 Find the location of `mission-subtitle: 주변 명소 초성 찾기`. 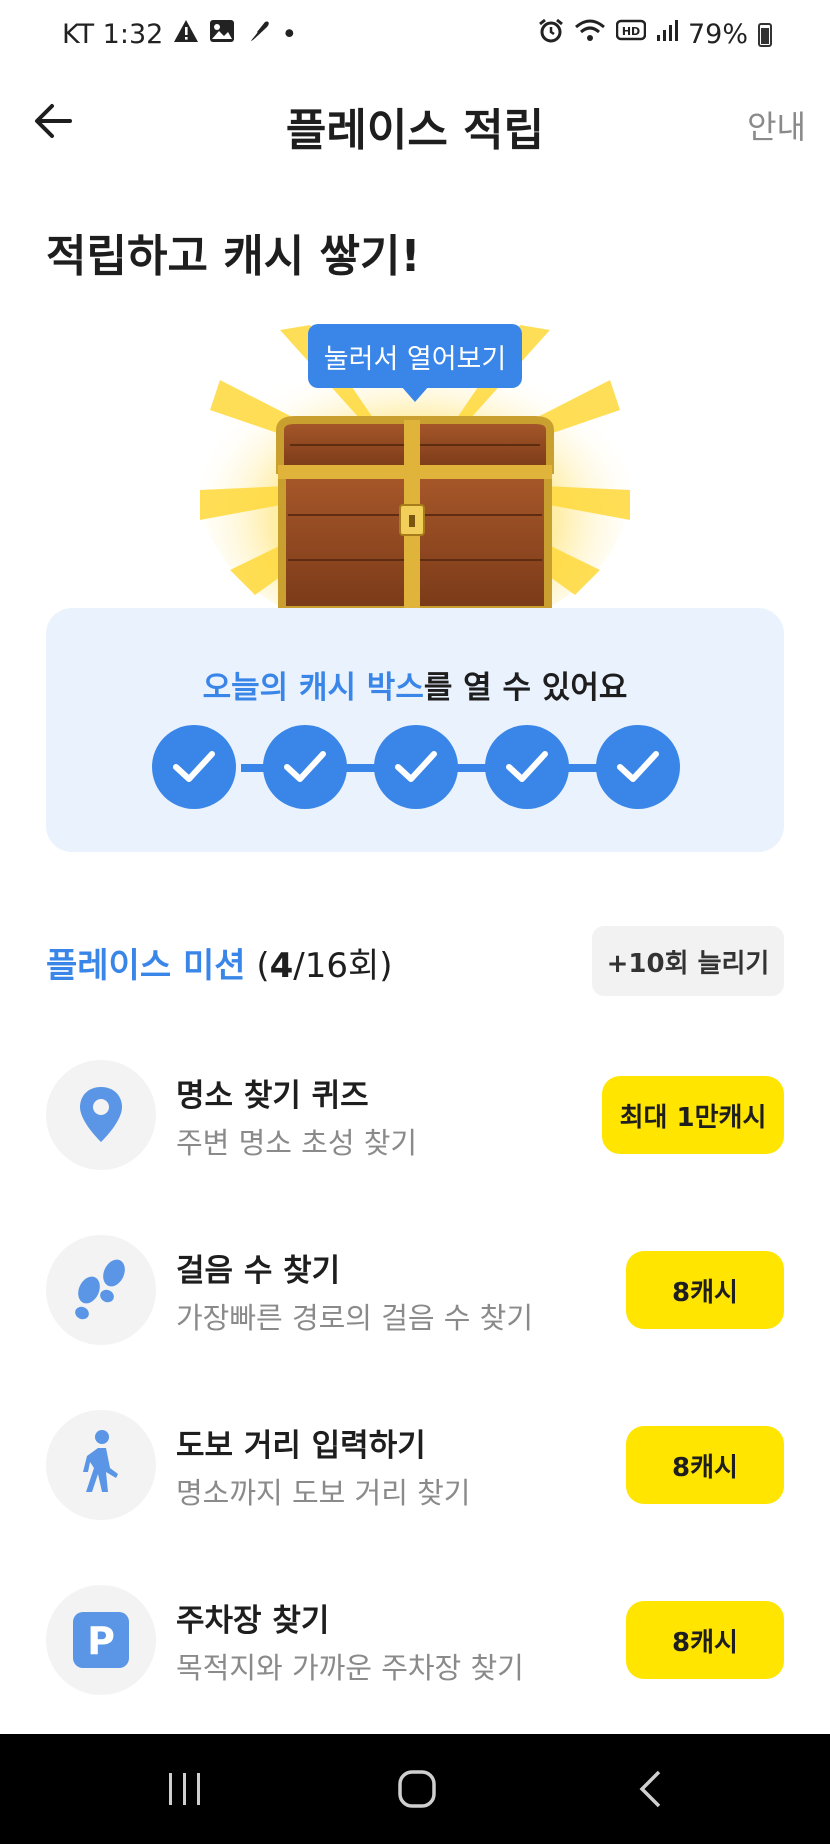

mission-subtitle: 주변 명소 초성 찾기 is located at coordinates (297, 1143).